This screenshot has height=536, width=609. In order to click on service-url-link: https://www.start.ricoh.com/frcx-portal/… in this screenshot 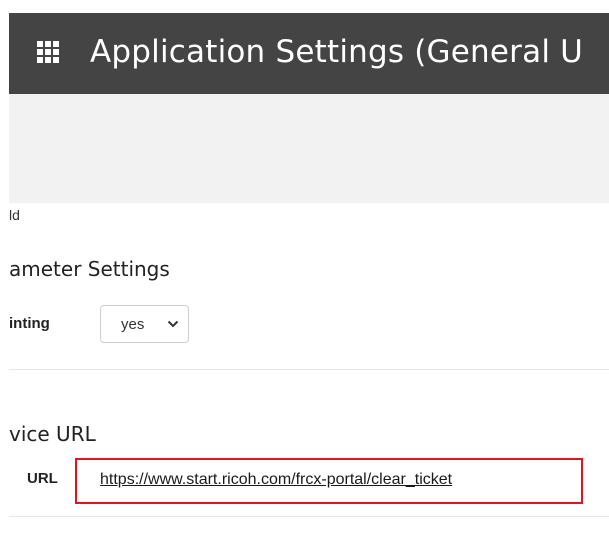, I will do `click(276, 480)`.